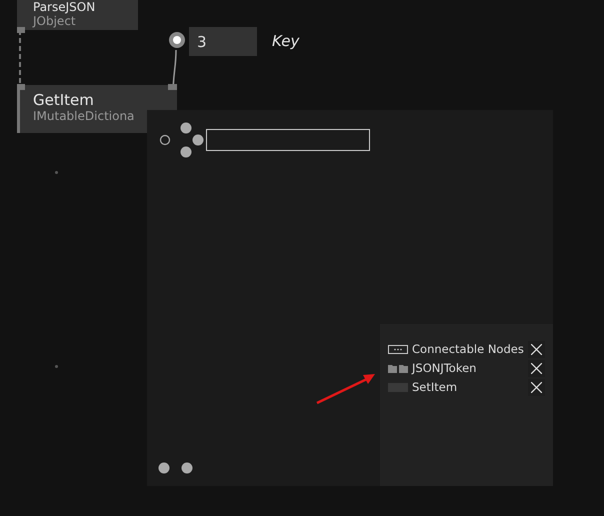  I want to click on node-type: IMutableDictiona, so click(84, 116).